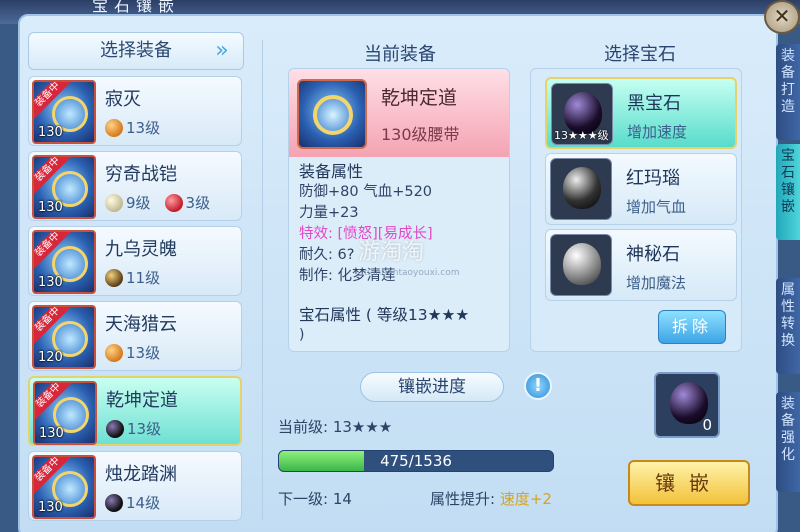  Describe the element at coordinates (135, 486) in the screenshot. I see `equip-item: 装备中 130 烛龙踏渊 14级` at that location.